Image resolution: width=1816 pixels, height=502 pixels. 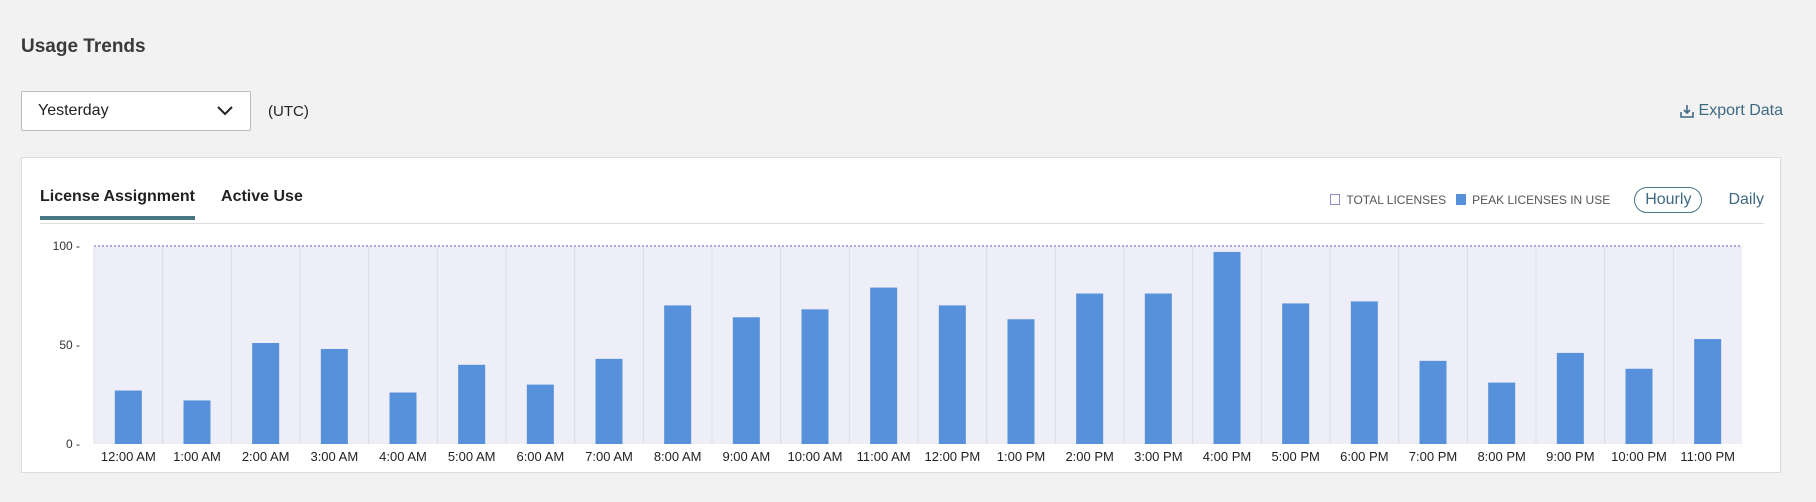 I want to click on x-tick-label: 9:00 PM, so click(x=1570, y=456).